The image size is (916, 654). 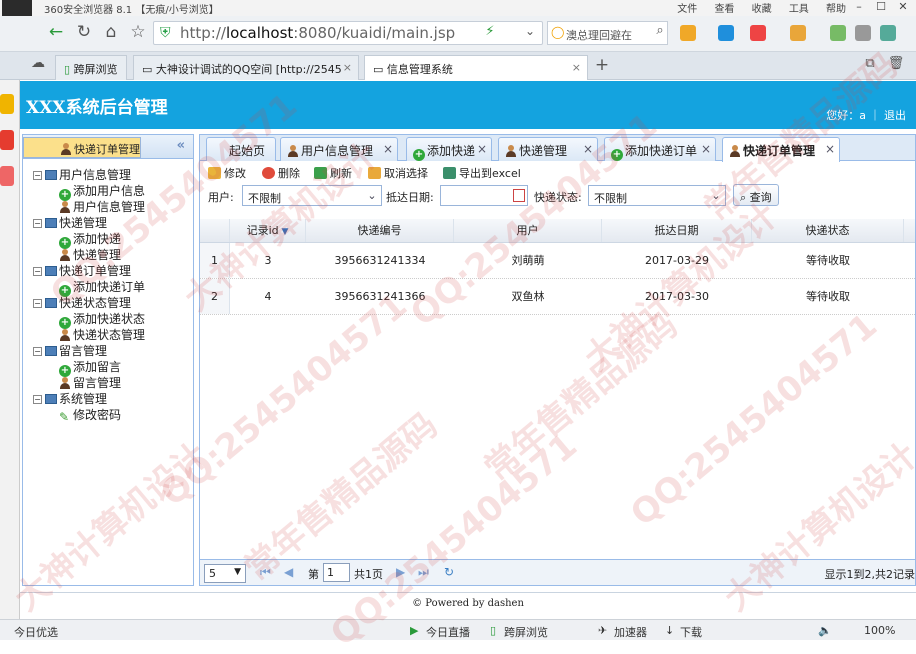 What do you see at coordinates (557, 297) in the screenshot?
I see `table-row: 2 4 3956631241366 双鱼林 2017-03-30 等待收取` at bounding box center [557, 297].